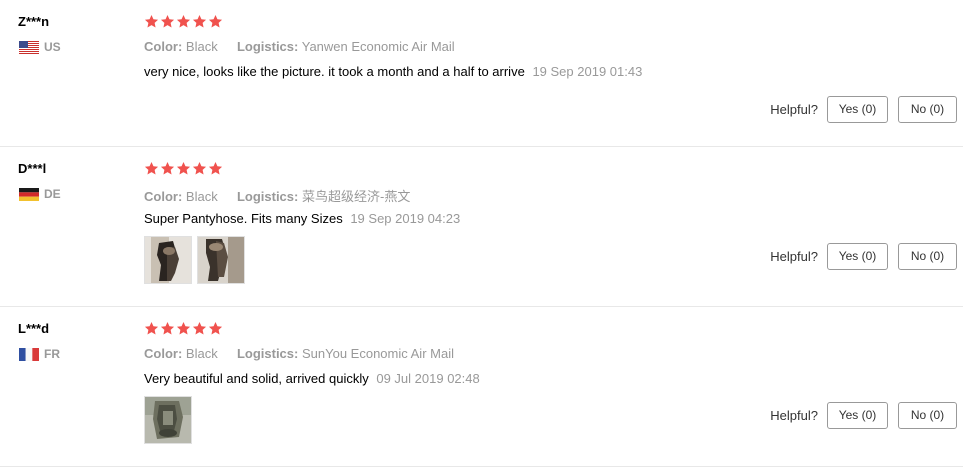 This screenshot has height=468, width=975. What do you see at coordinates (34, 21) in the screenshot?
I see `reviewer-name: Z***n` at bounding box center [34, 21].